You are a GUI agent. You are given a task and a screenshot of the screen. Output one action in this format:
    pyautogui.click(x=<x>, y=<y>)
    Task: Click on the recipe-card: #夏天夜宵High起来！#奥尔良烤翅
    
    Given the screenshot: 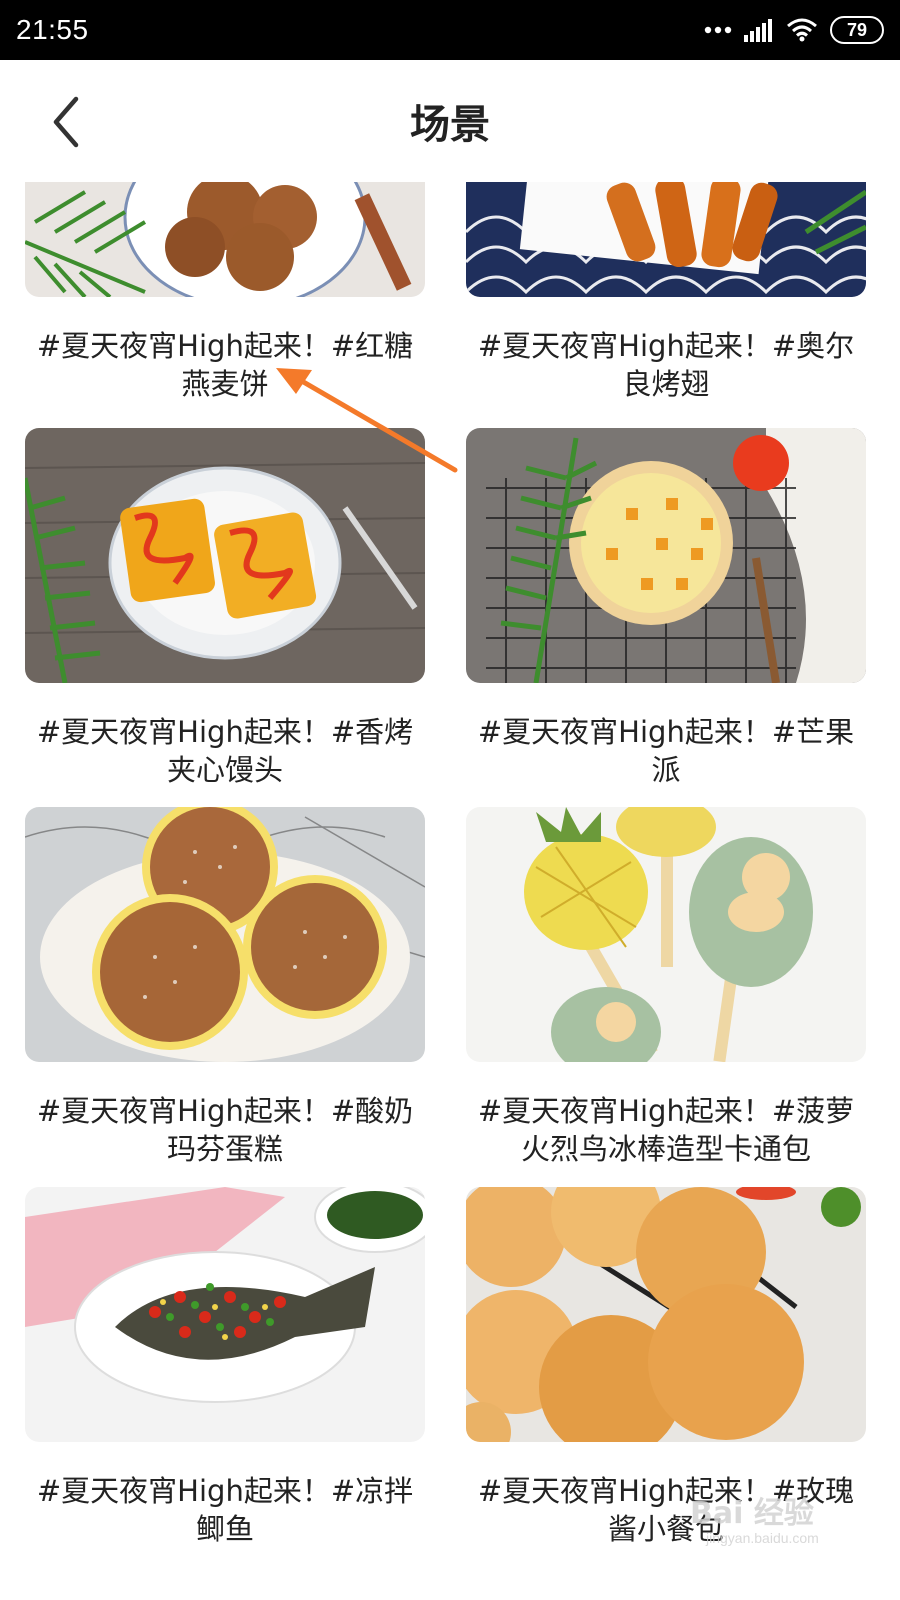 What is the action you would take?
    pyautogui.click(x=666, y=292)
    